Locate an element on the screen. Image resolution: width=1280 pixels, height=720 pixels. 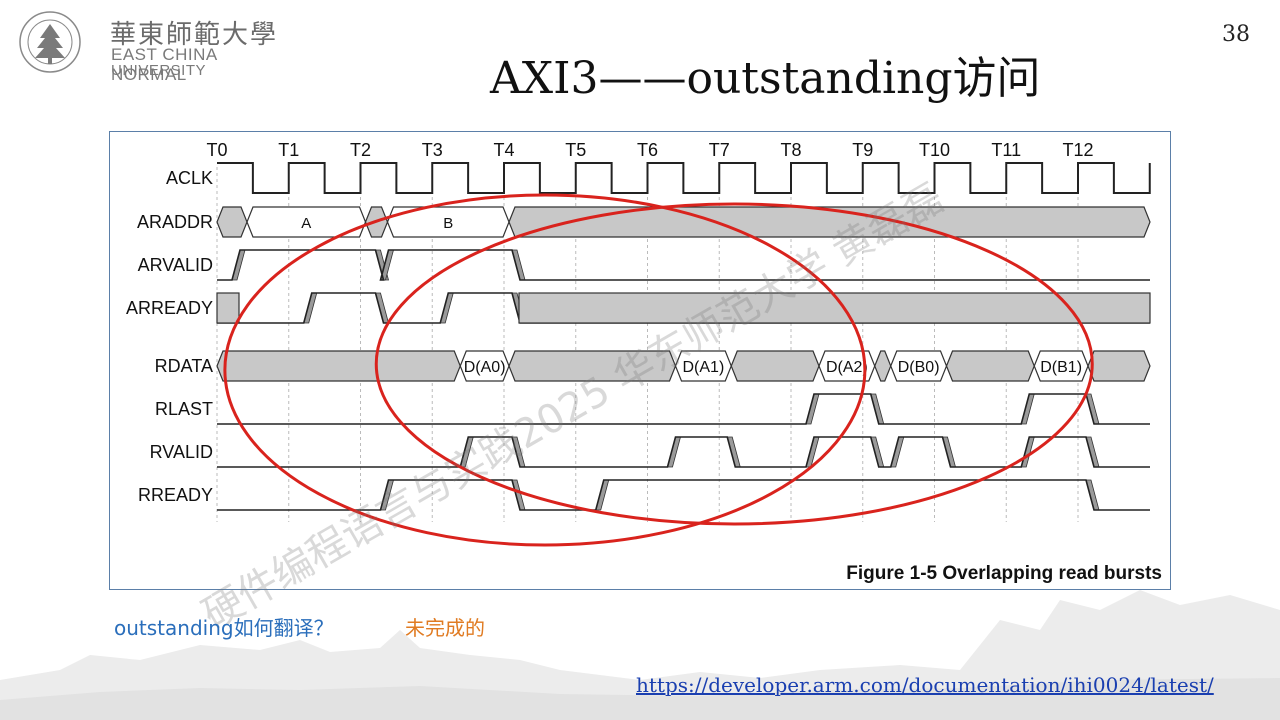
signal-label-rready: RREADY is located at coordinates (175, 495).